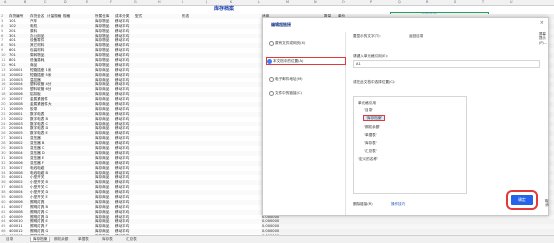 The height and width of the screenshot is (243, 554). I want to click on column-header: D, so click(65, 2).